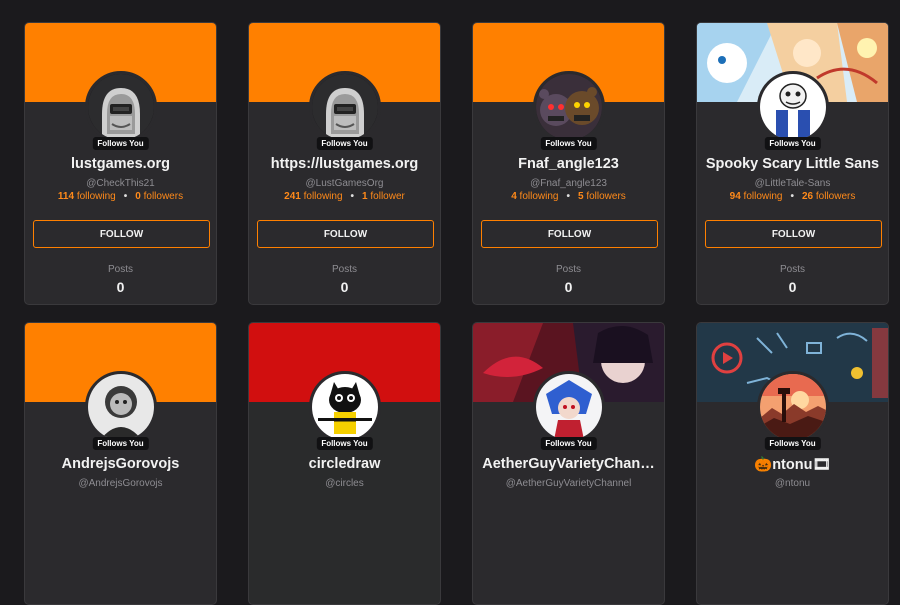 The height and width of the screenshot is (605, 900). I want to click on username-handle: @Fnaf_angle123, so click(568, 183).